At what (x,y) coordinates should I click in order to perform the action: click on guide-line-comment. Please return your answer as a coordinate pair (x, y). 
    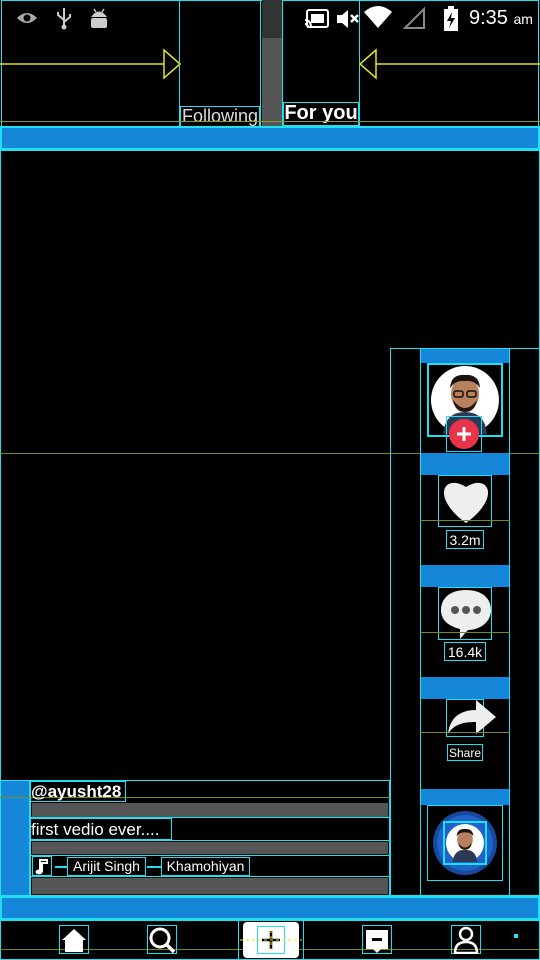
    Looking at the image, I should click on (465, 632).